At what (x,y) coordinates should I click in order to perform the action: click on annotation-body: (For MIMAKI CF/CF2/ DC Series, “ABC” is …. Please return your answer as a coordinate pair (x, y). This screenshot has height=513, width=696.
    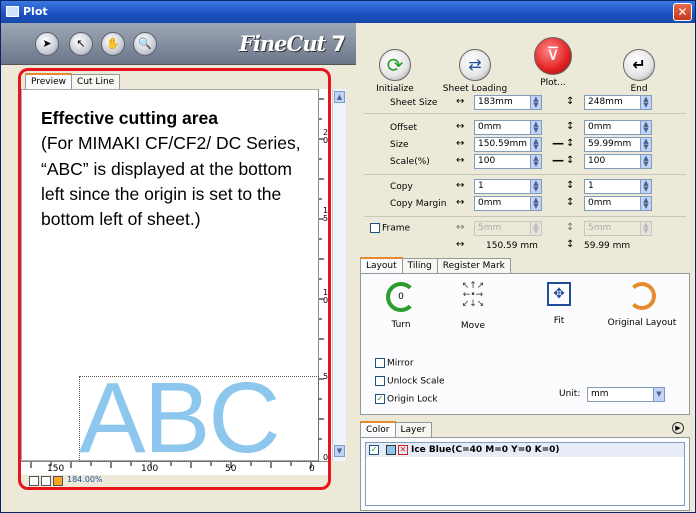
    Looking at the image, I should click on (171, 181).